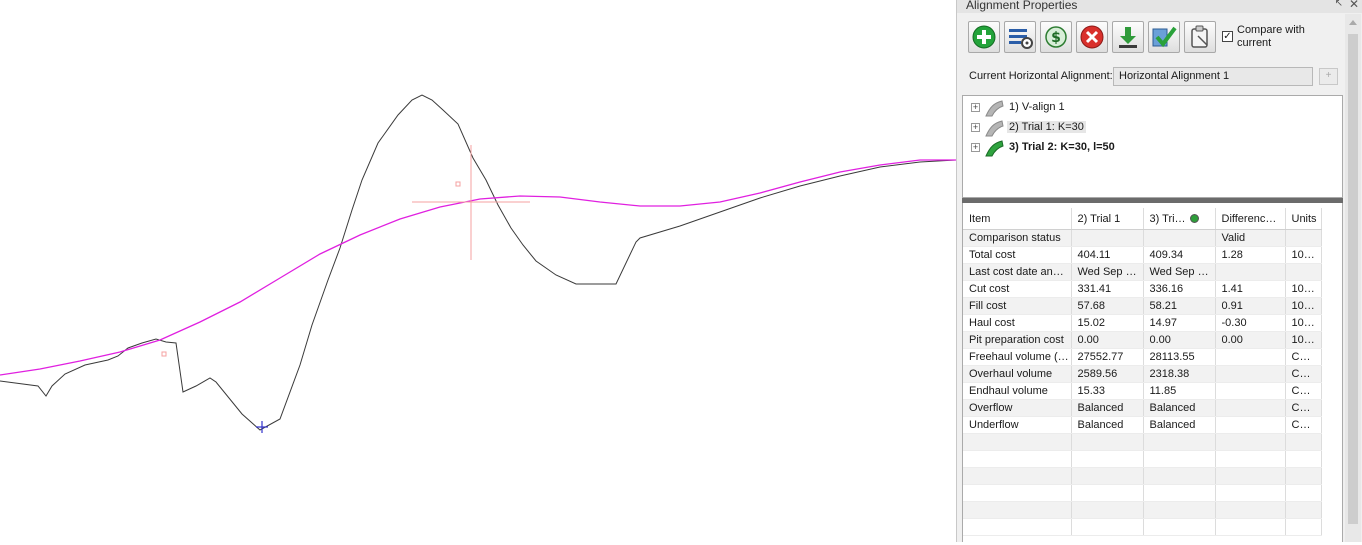 Image resolution: width=1362 pixels, height=545 pixels. I want to click on table-cell: 2589.56, so click(1107, 374).